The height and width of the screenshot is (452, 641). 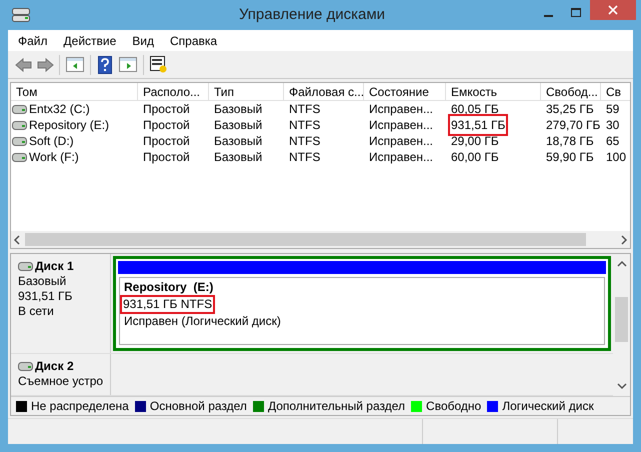 I want to click on vertical-scrollbar, so click(x=621, y=325).